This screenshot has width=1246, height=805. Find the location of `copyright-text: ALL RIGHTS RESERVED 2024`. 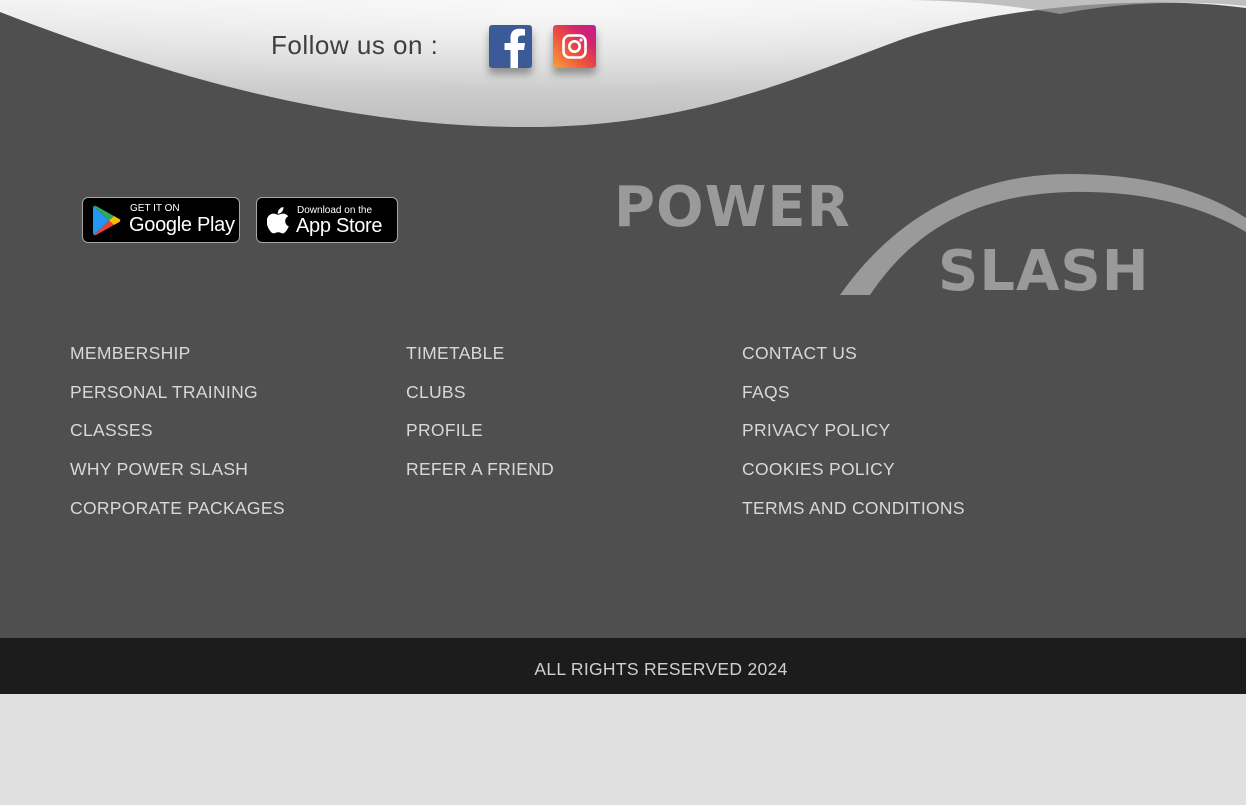

copyright-text: ALL RIGHTS RESERVED 2024 is located at coordinates (661, 669).